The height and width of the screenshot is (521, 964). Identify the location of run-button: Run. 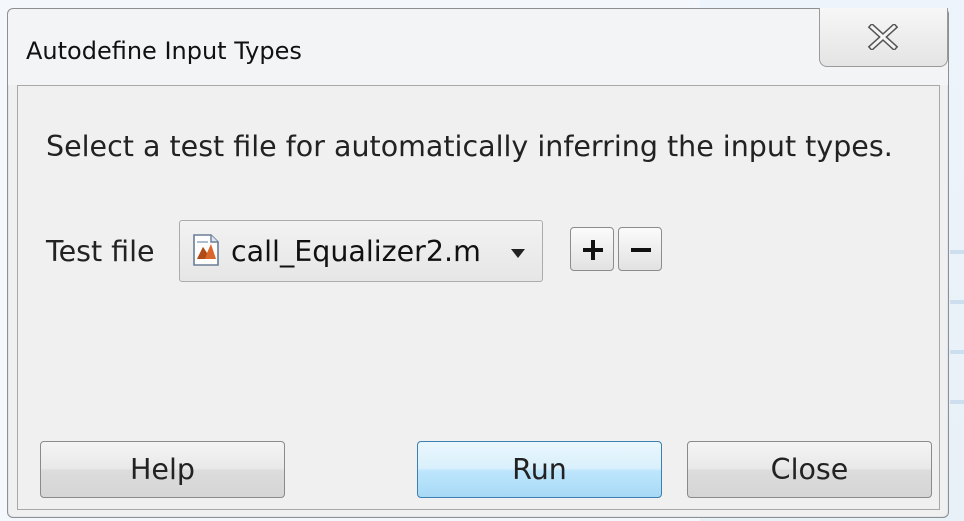
(539, 469).